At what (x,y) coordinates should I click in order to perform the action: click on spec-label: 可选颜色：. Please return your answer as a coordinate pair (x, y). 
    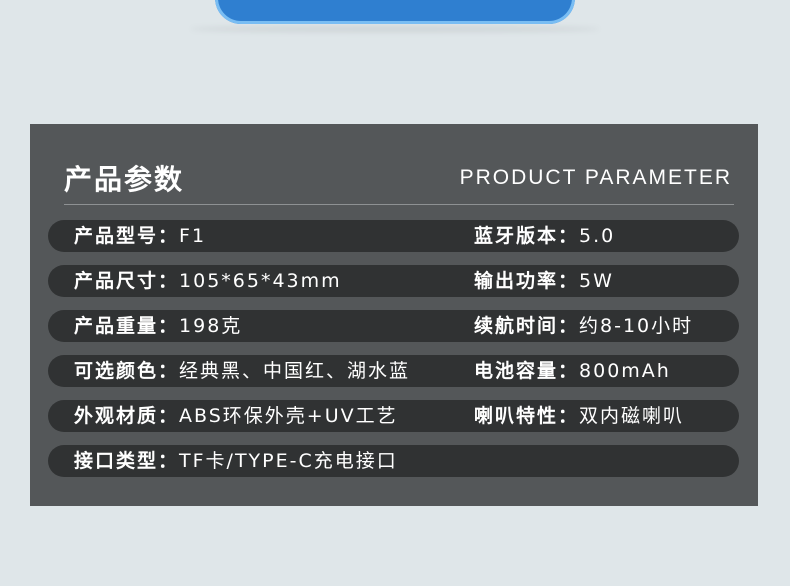
    Looking at the image, I should click on (127, 371).